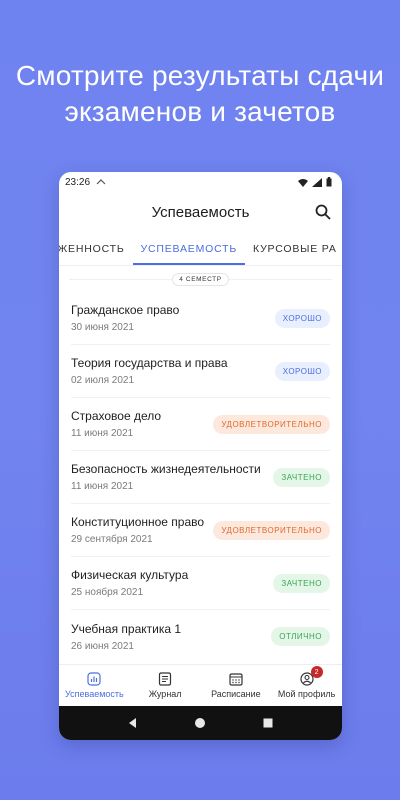 The width and height of the screenshot is (400, 800). What do you see at coordinates (306, 694) in the screenshot?
I see `nav-label: Мой профиль` at bounding box center [306, 694].